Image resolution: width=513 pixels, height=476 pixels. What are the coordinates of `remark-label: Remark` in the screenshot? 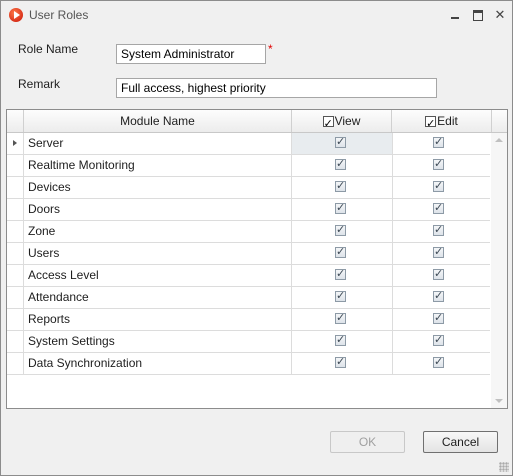 It's located at (39, 84).